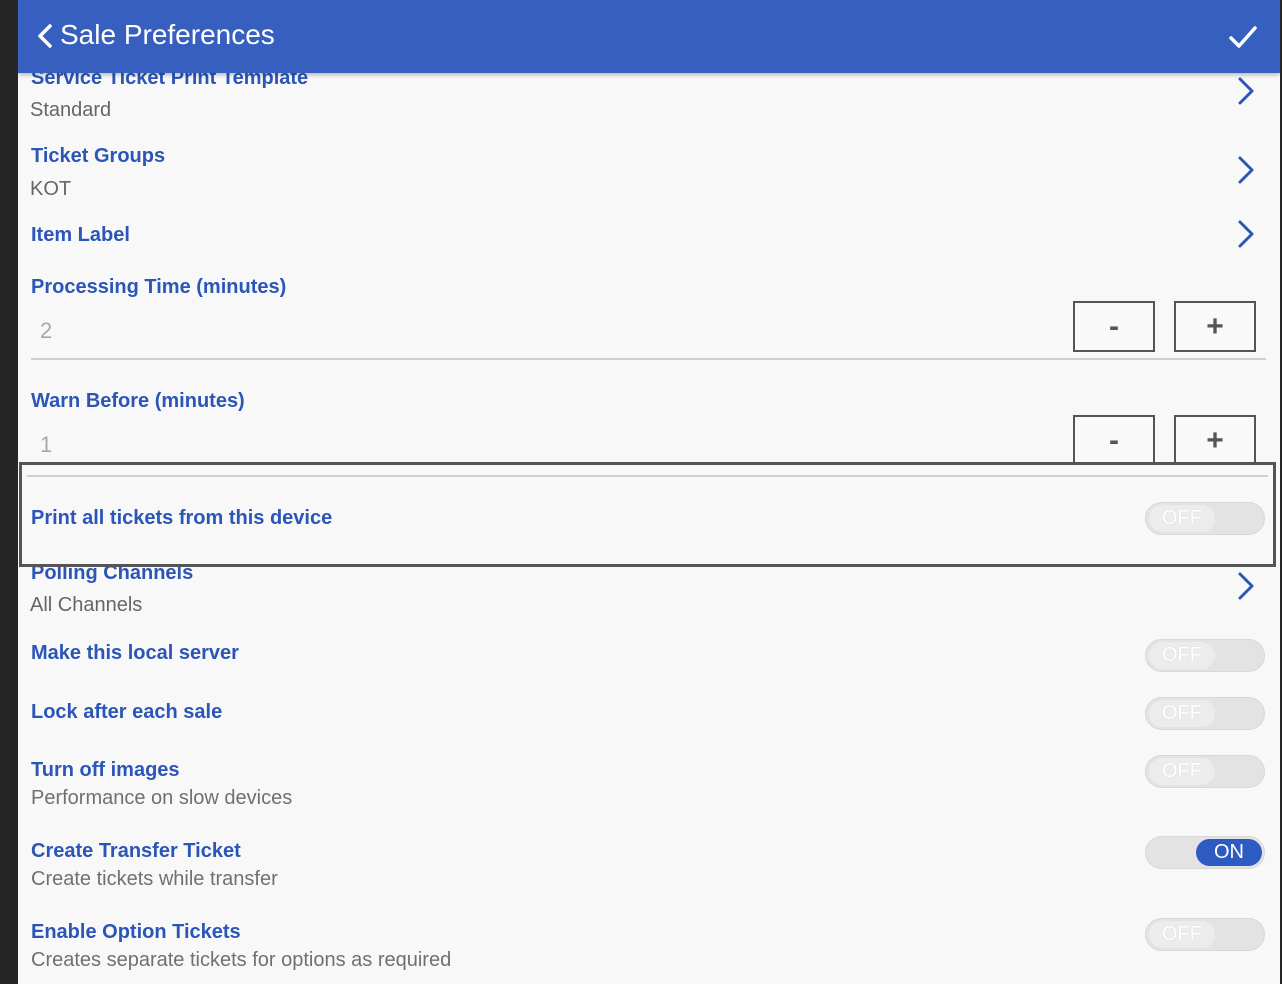 The image size is (1282, 984). I want to click on setting-label: Turn off images, so click(105, 770).